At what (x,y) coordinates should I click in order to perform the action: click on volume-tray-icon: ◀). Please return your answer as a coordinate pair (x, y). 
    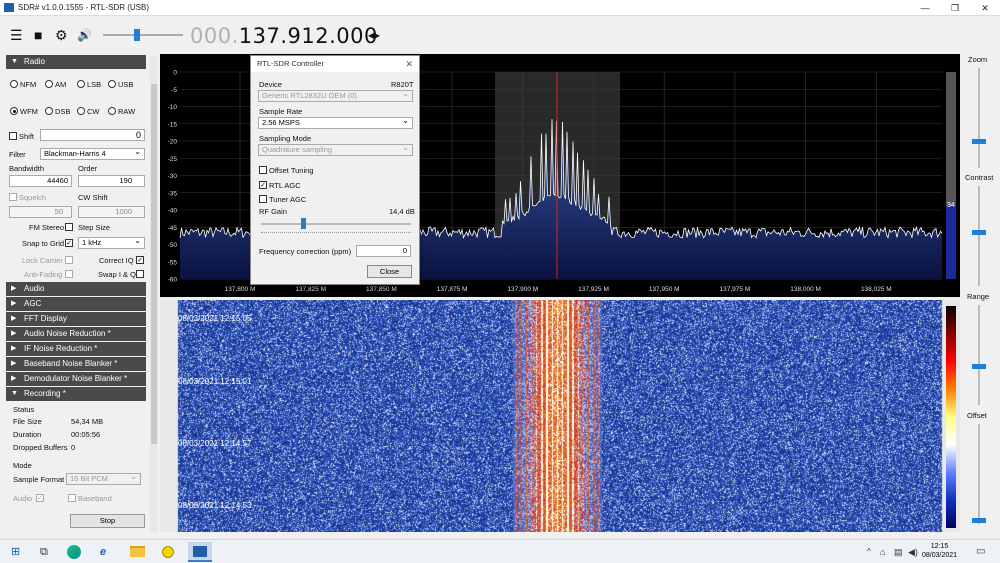
    Looking at the image, I should click on (913, 552).